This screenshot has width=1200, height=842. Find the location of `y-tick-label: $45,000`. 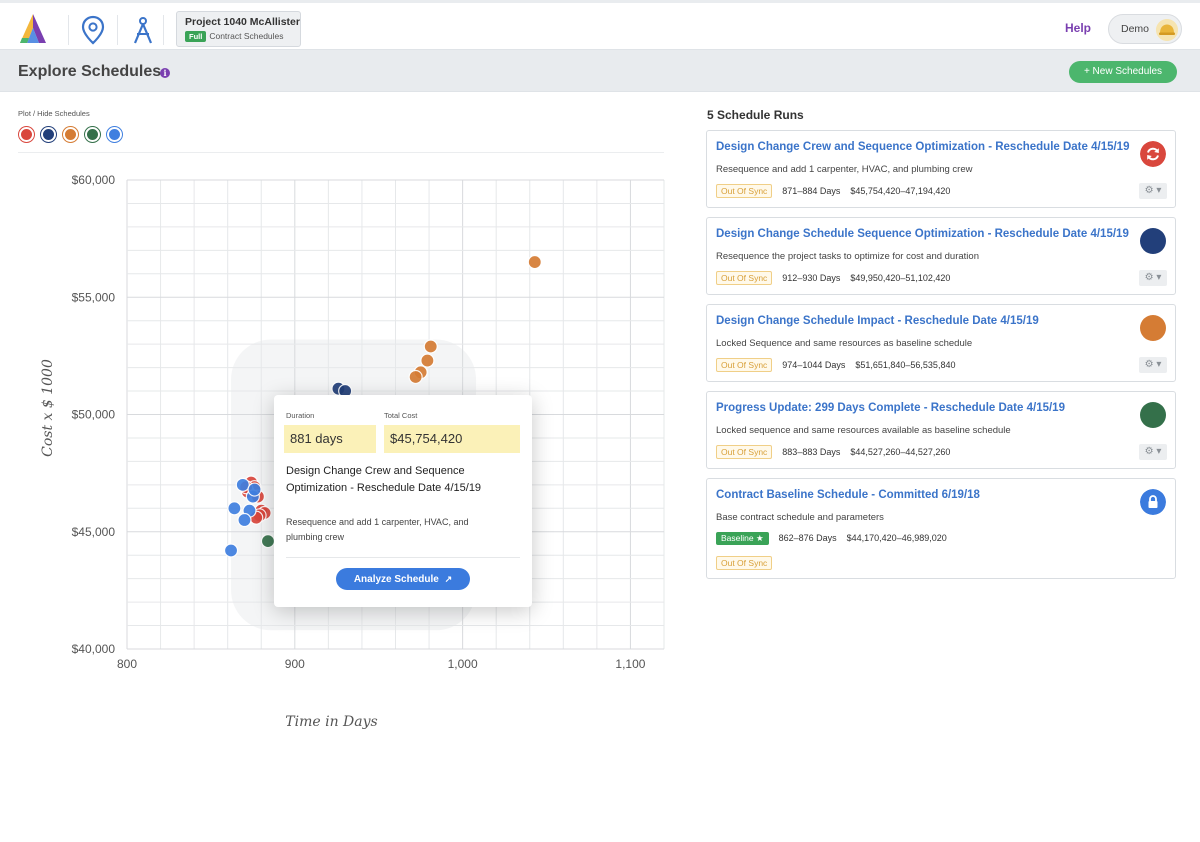

y-tick-label: $45,000 is located at coordinates (94, 532).